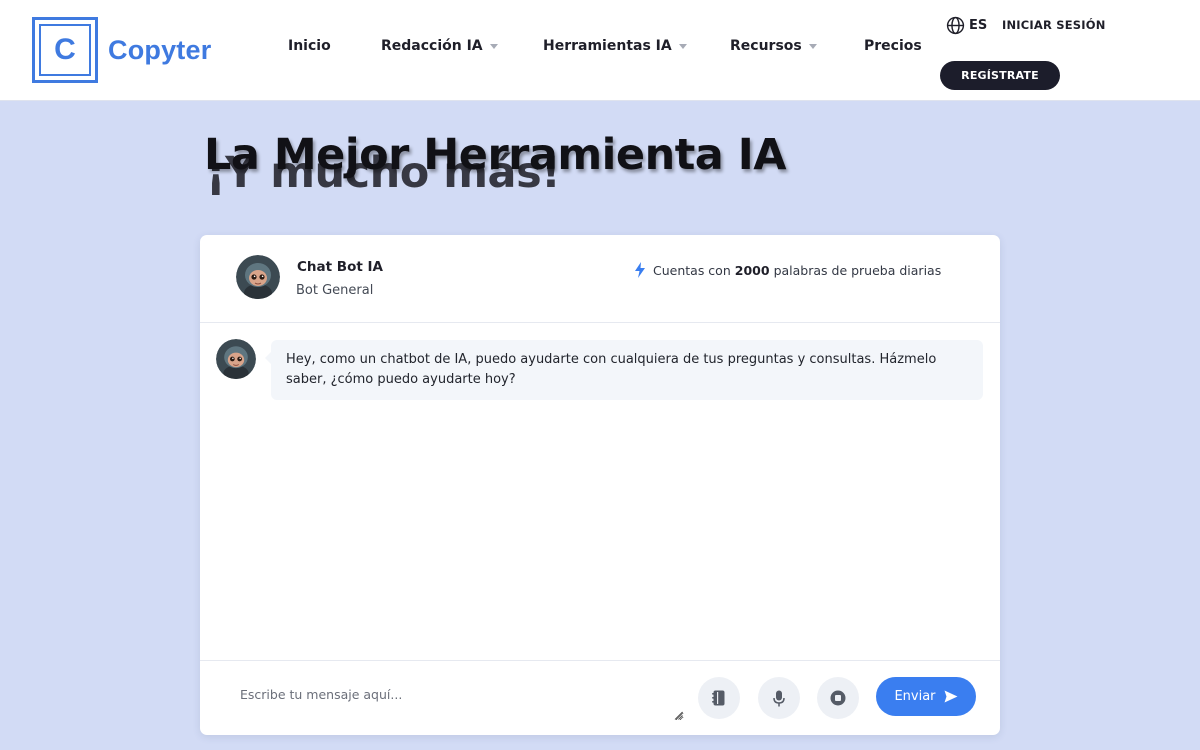  I want to click on nav-item-label: Inicio, so click(309, 46).